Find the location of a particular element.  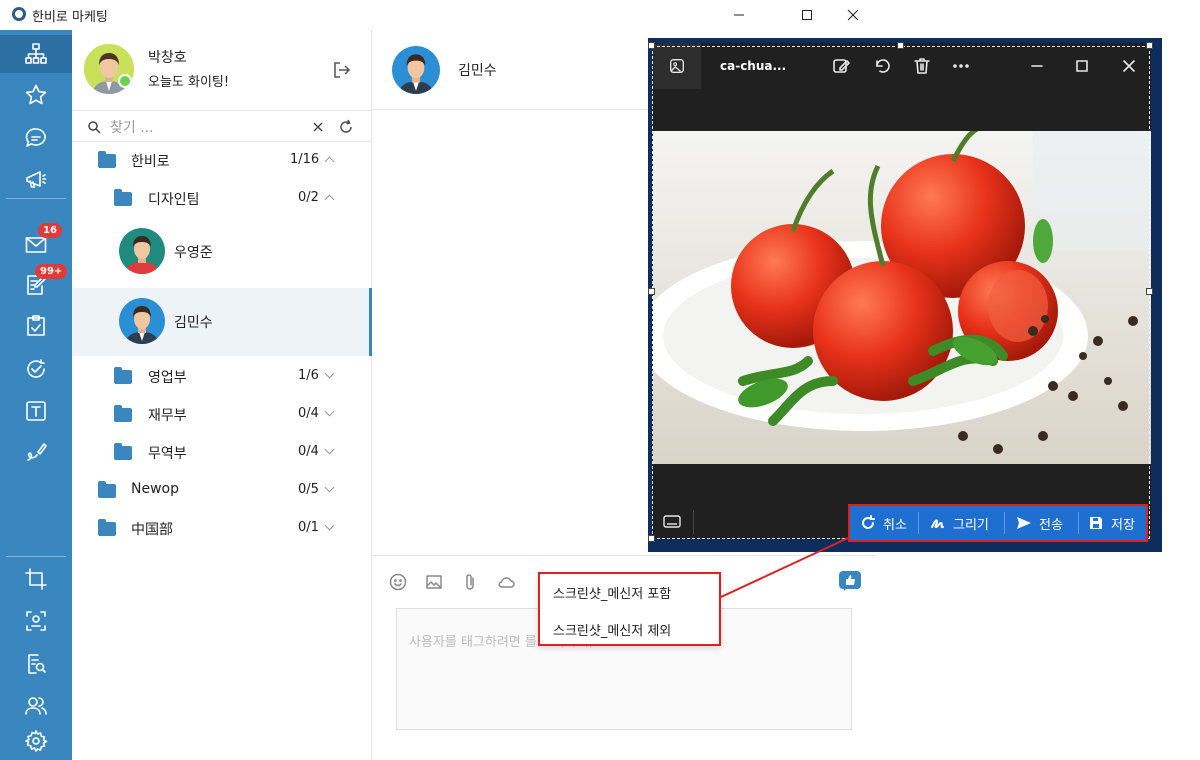

rotate-icon is located at coordinates (883, 66).